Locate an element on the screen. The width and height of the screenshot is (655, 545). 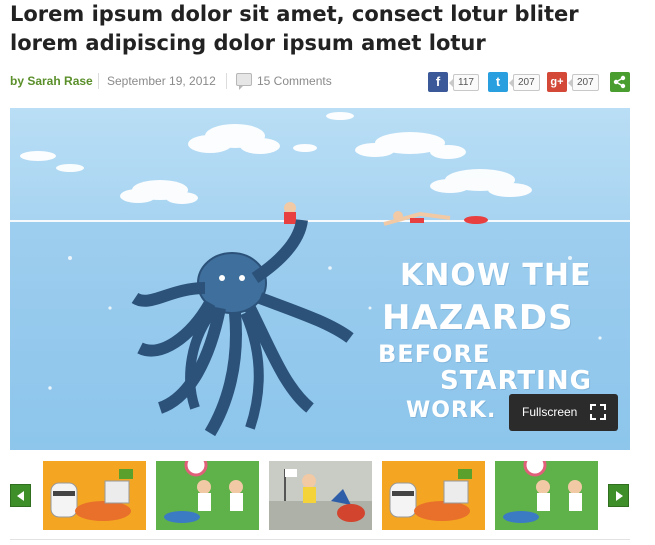
fullscreen-button: Fullscreen is located at coordinates (563, 412).